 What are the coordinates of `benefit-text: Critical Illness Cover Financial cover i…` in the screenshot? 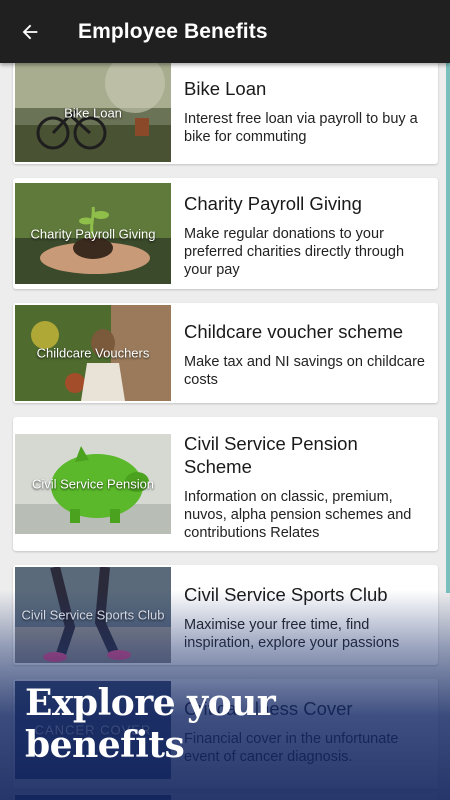 It's located at (305, 731).